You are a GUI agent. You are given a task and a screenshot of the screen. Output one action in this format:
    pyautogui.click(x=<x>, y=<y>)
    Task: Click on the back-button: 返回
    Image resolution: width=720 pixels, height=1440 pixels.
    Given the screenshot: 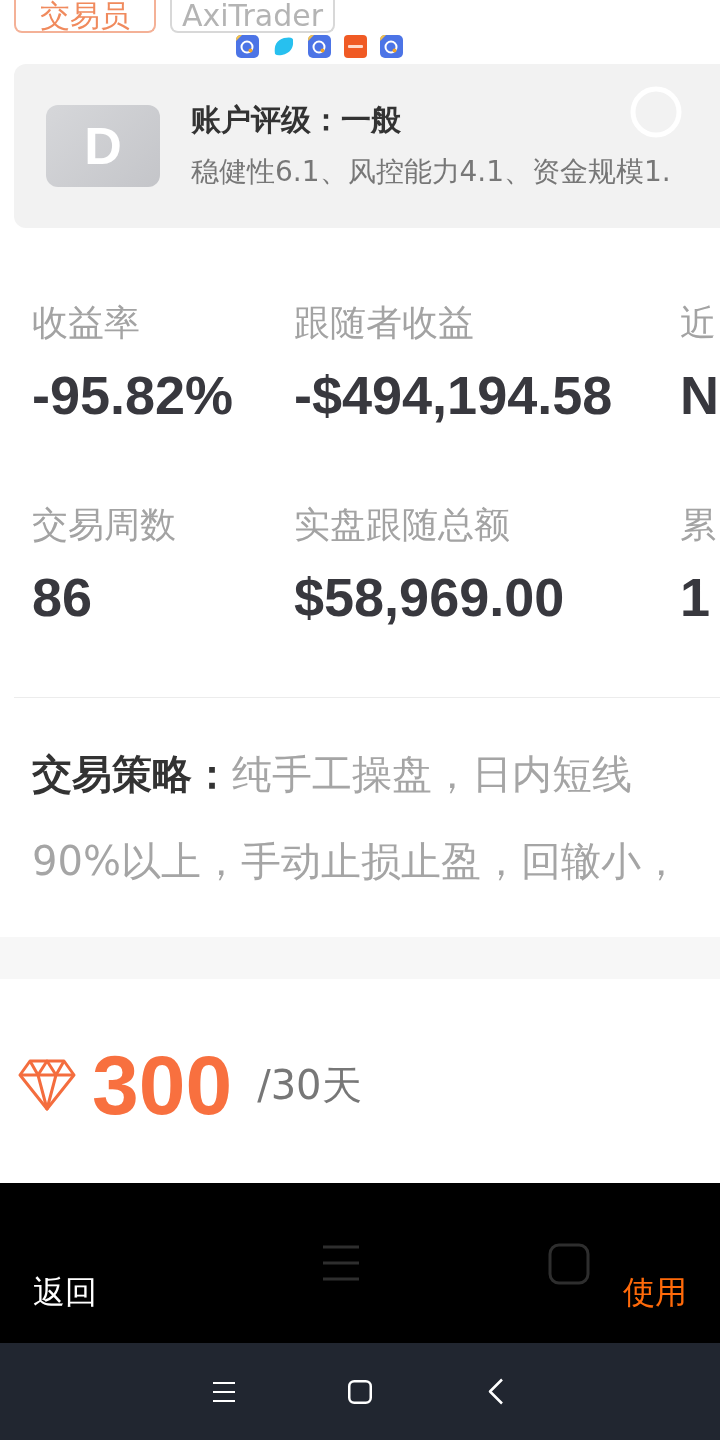 What is the action you would take?
    pyautogui.click(x=65, y=1292)
    